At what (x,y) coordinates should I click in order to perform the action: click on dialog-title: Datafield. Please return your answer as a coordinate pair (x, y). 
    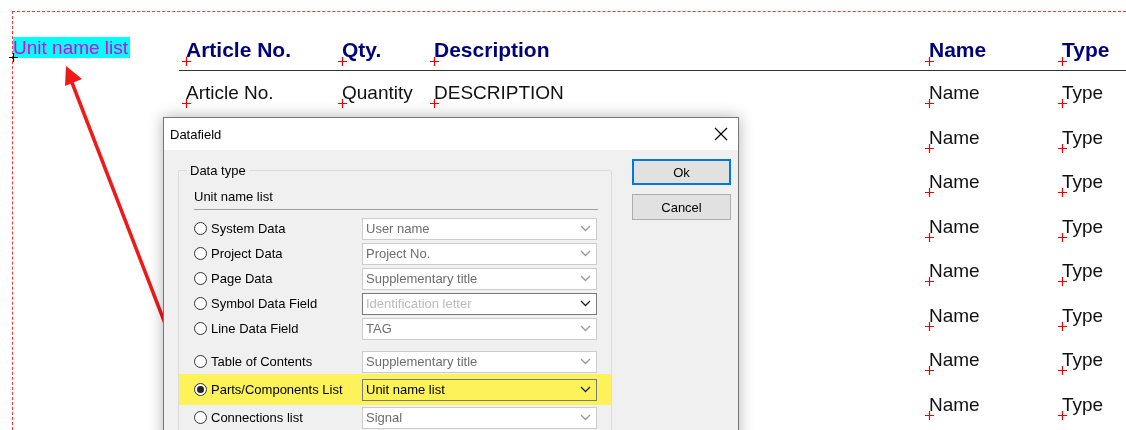
    Looking at the image, I should click on (196, 134).